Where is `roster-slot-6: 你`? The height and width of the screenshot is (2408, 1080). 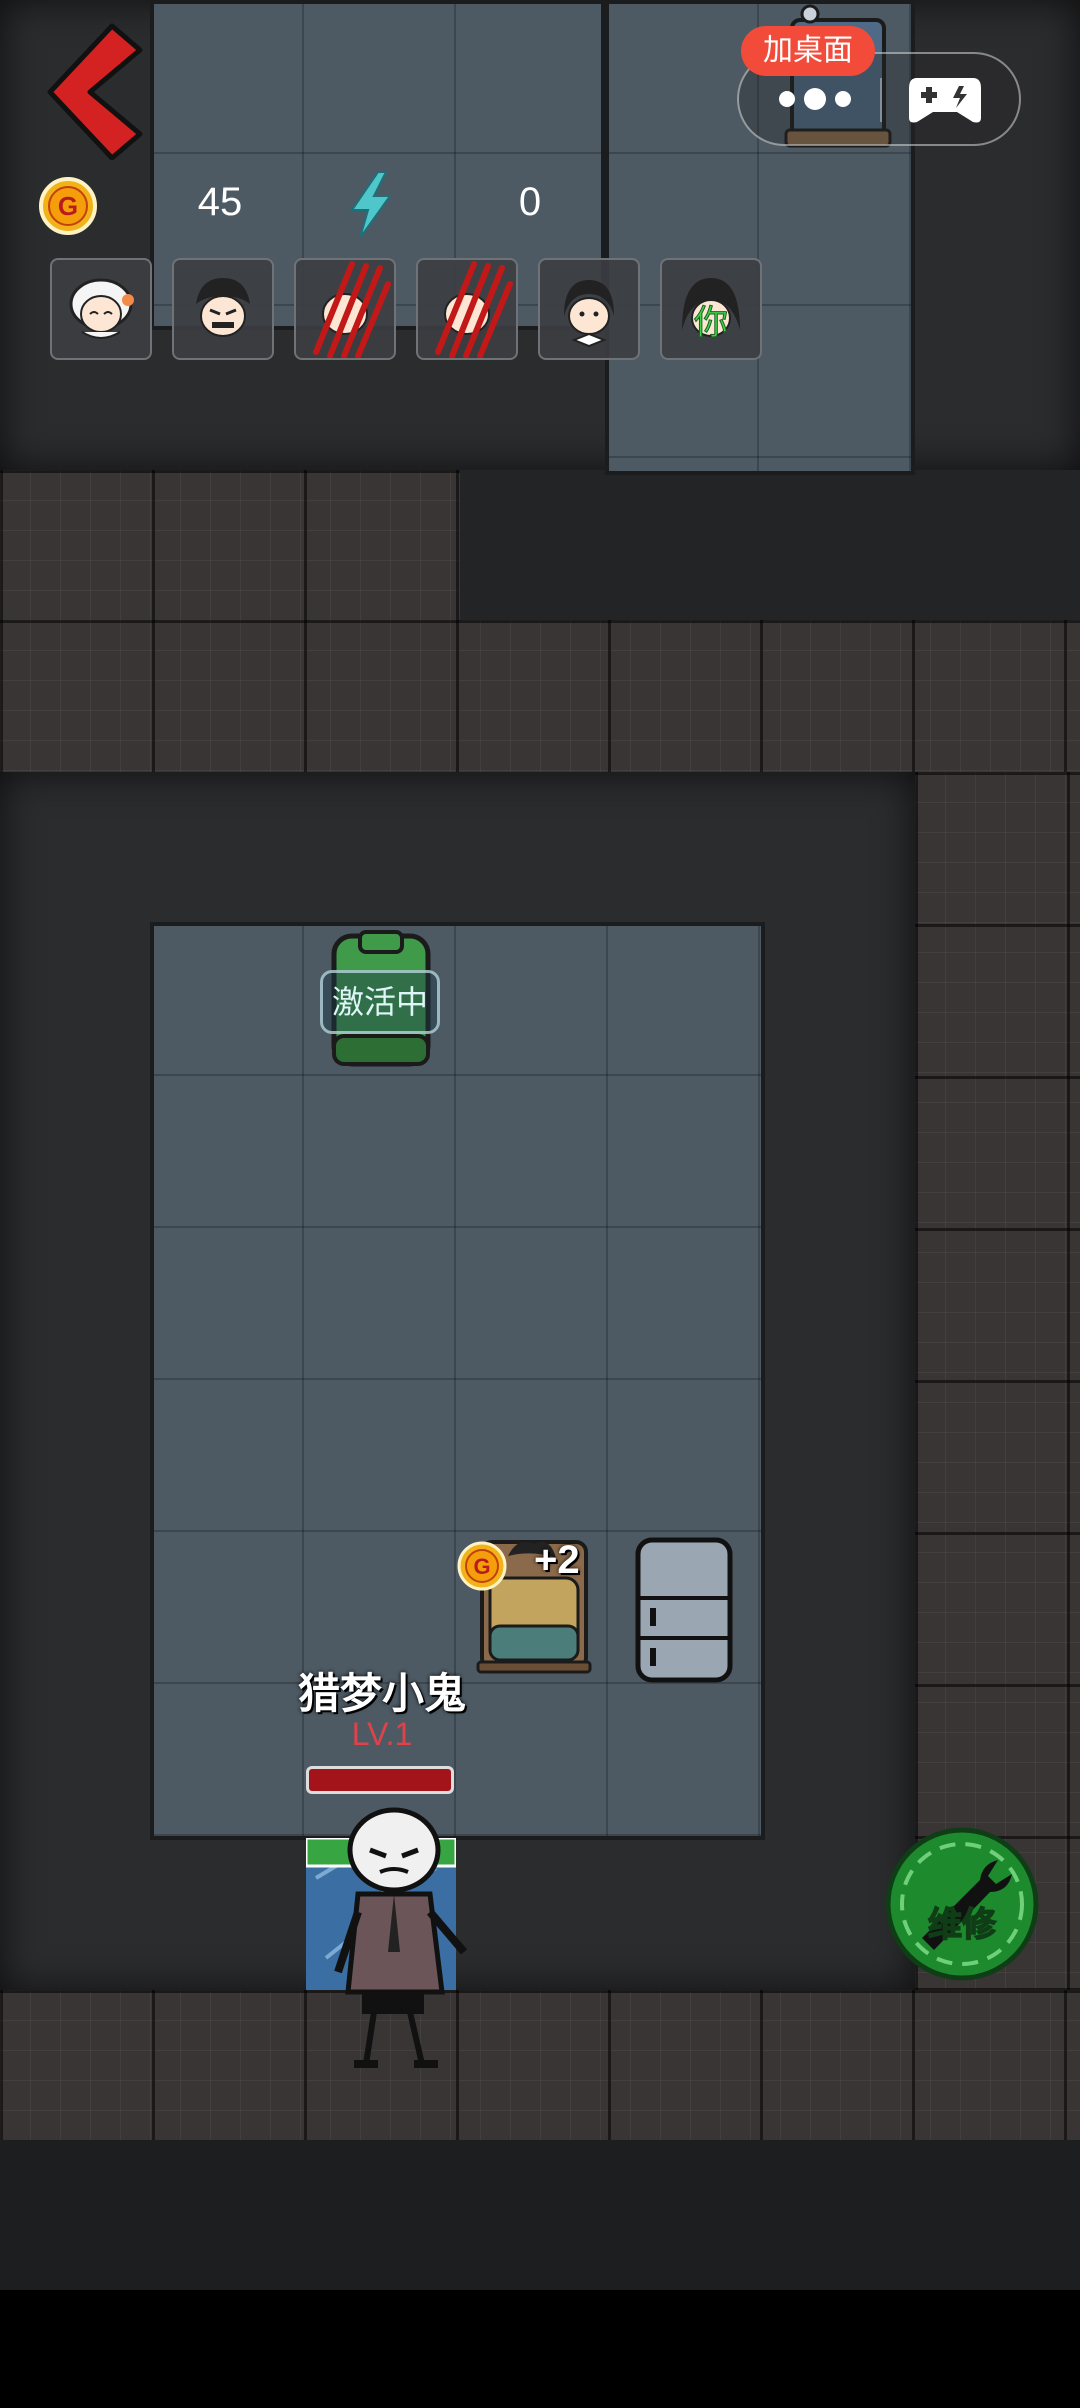
roster-slot-6: 你 is located at coordinates (711, 309).